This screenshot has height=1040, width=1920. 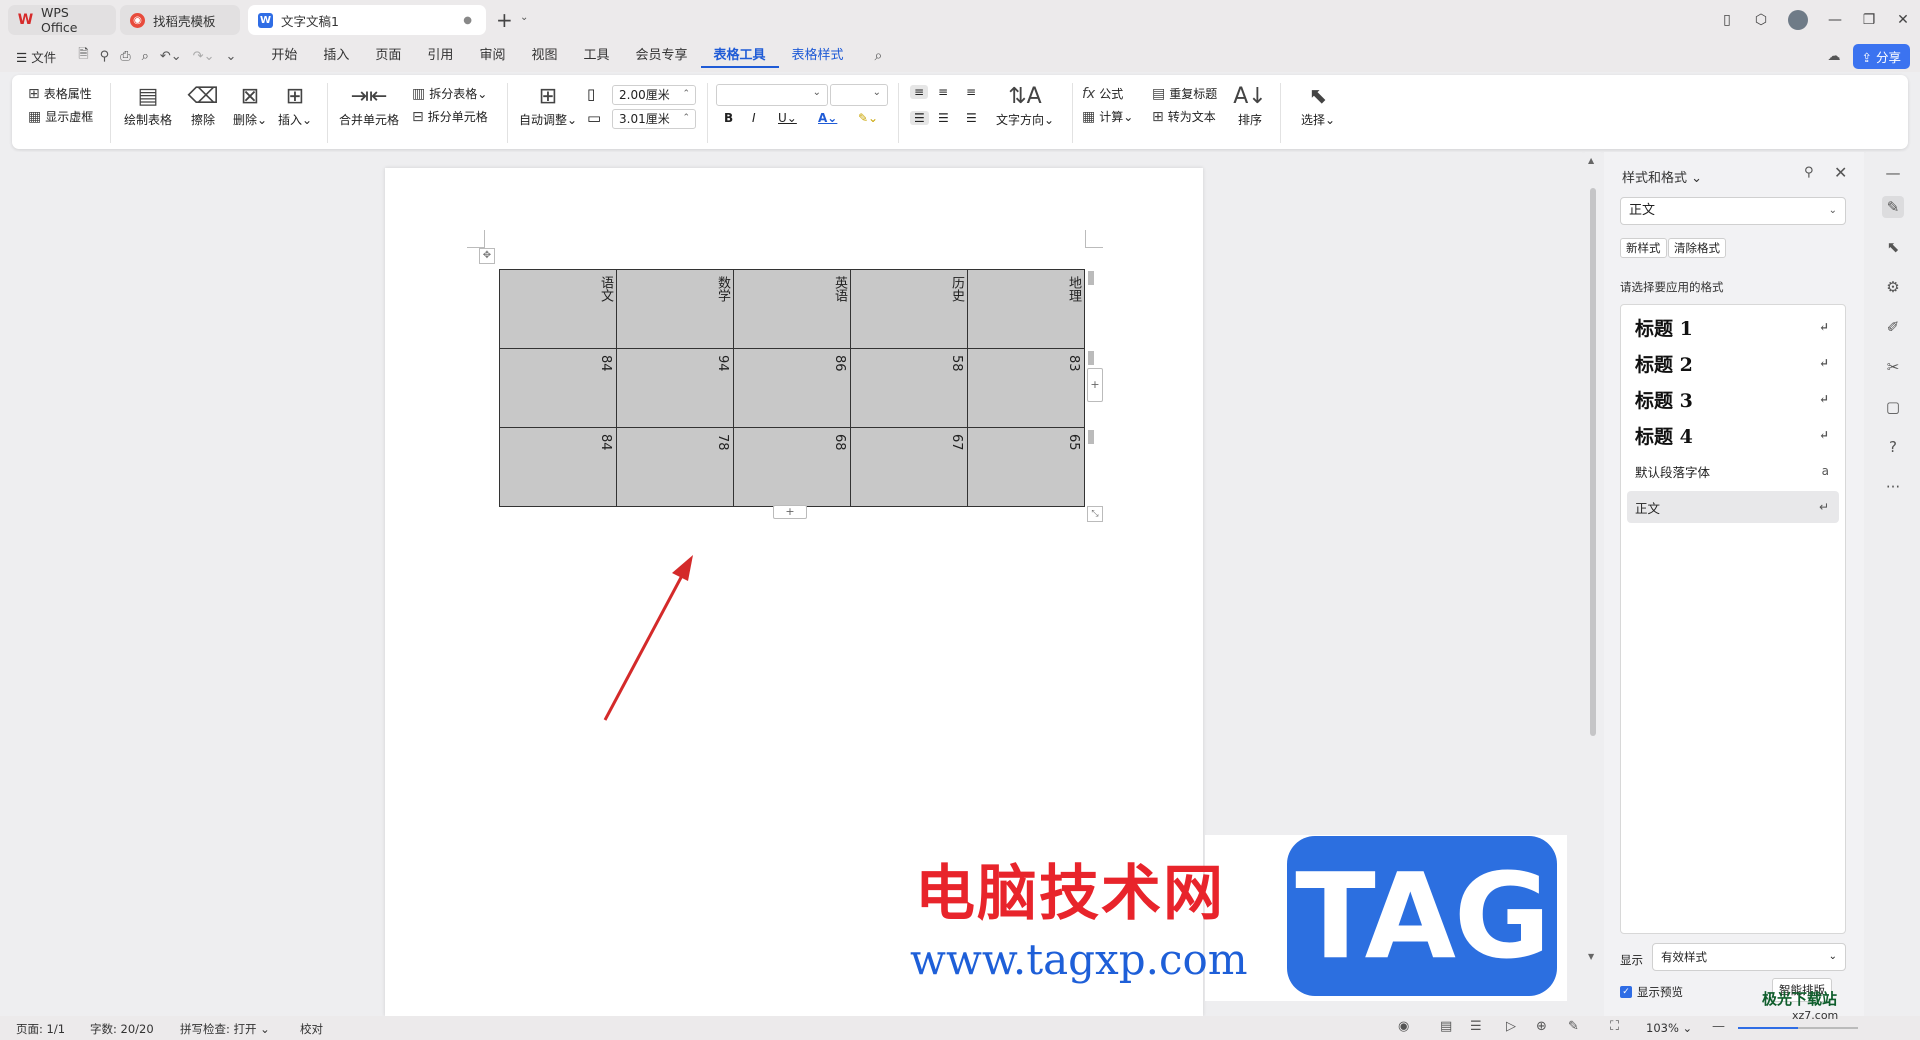 What do you see at coordinates (225, 1029) in the screenshot?
I see `spellcheck-status: 拼写检查: 打开 ⌄` at bounding box center [225, 1029].